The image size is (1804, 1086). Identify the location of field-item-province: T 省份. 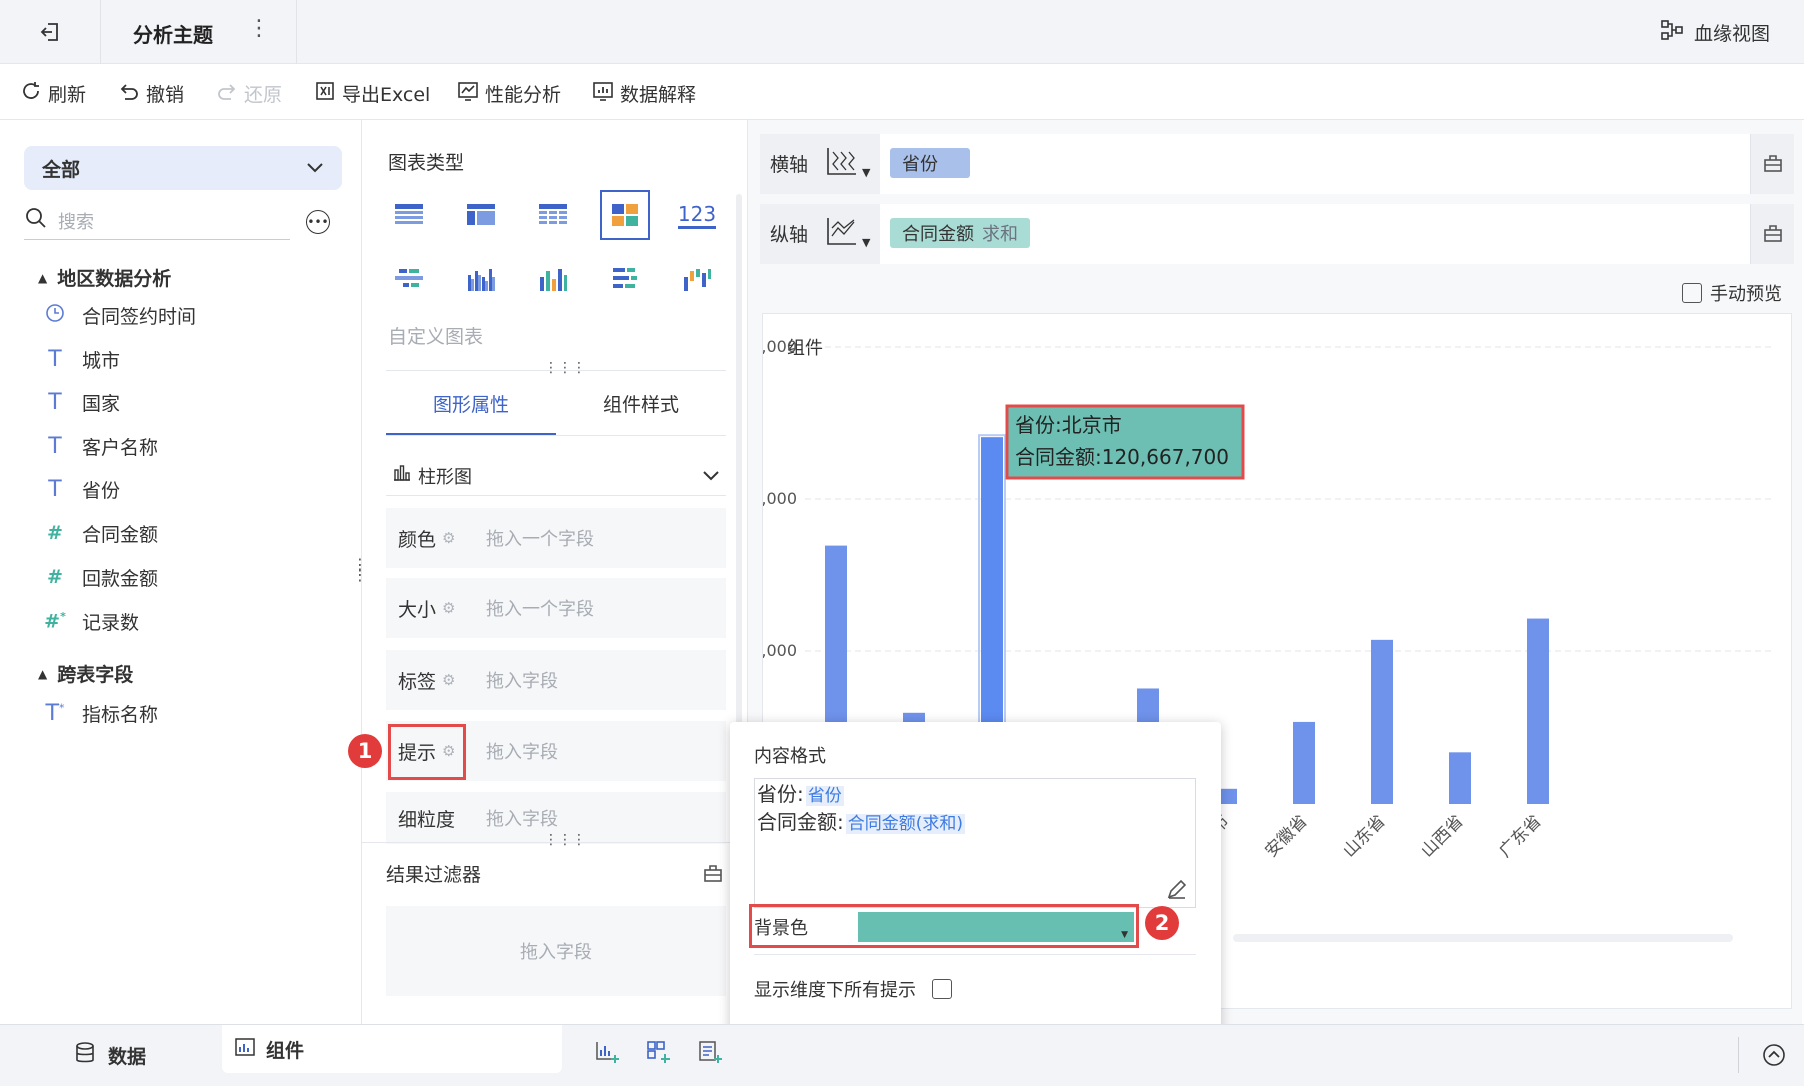
(82, 489).